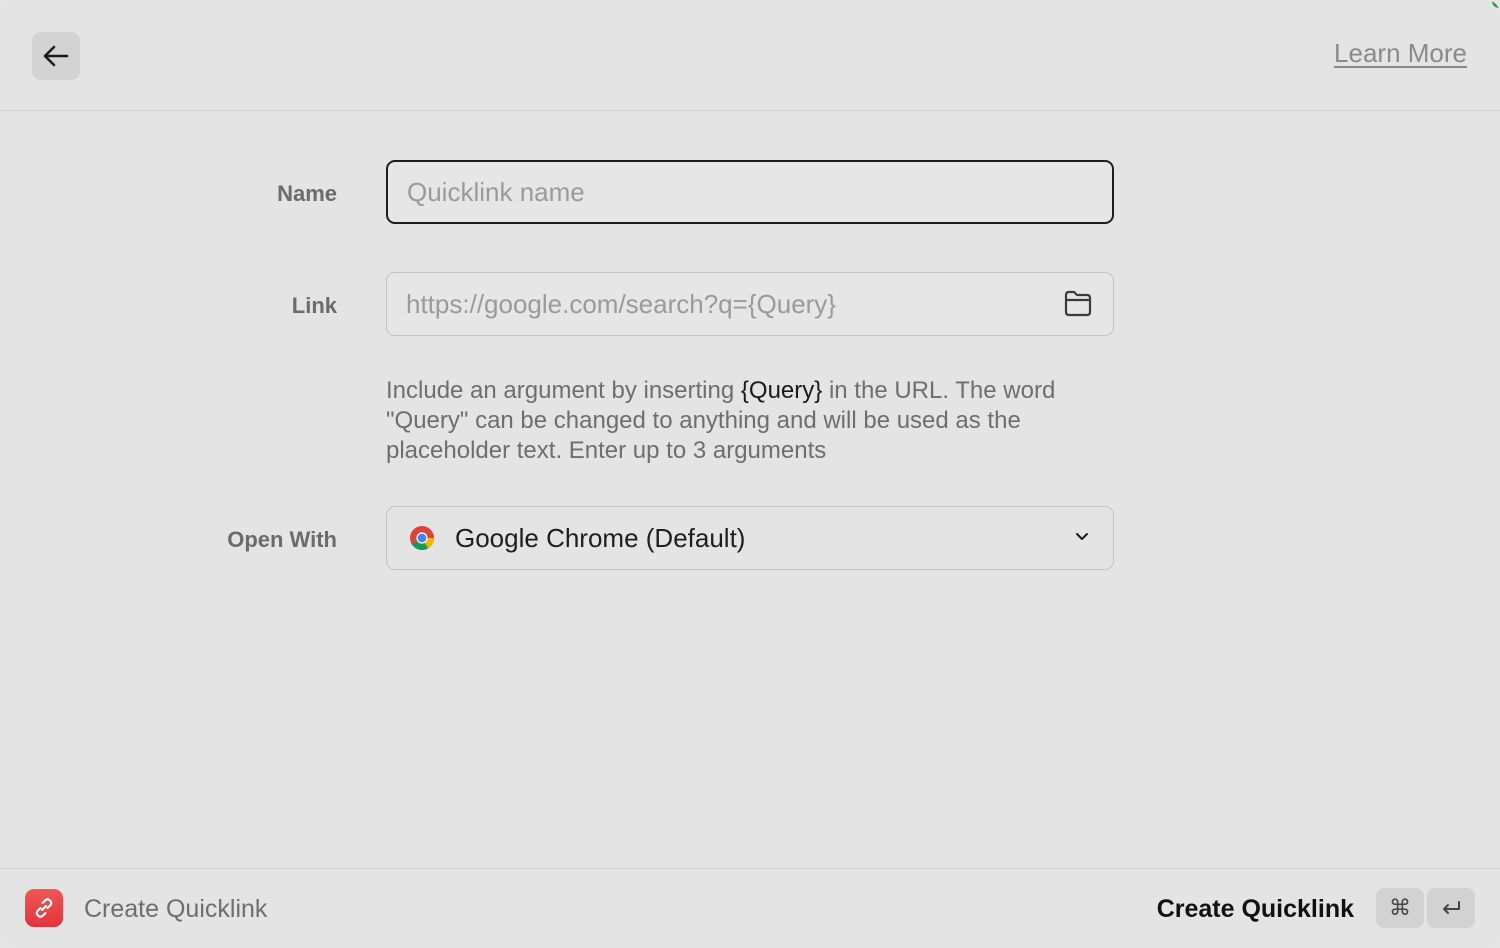 This screenshot has height=948, width=1500. What do you see at coordinates (750, 908) in the screenshot?
I see `footer-action-bar: Create Quicklink Create Quicklink ⌘` at bounding box center [750, 908].